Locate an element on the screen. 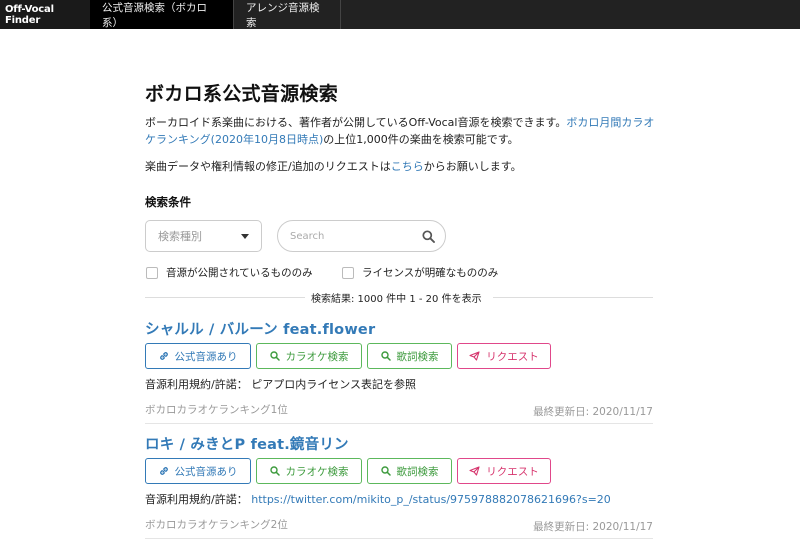  brand-link: Off-Vocal Finder is located at coordinates (45, 14).